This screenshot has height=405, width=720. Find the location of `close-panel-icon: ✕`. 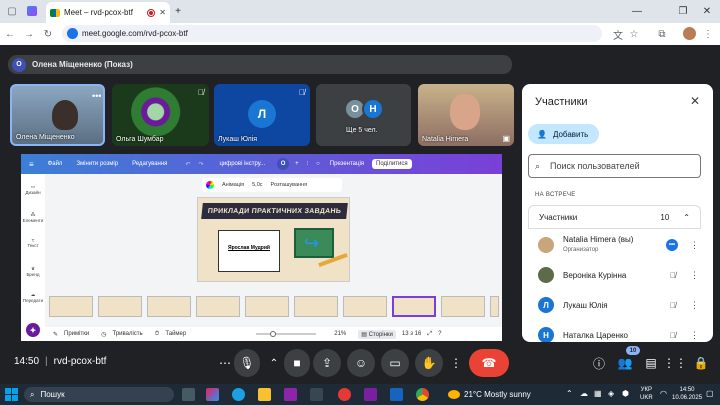

close-panel-icon: ✕ is located at coordinates (695, 101).